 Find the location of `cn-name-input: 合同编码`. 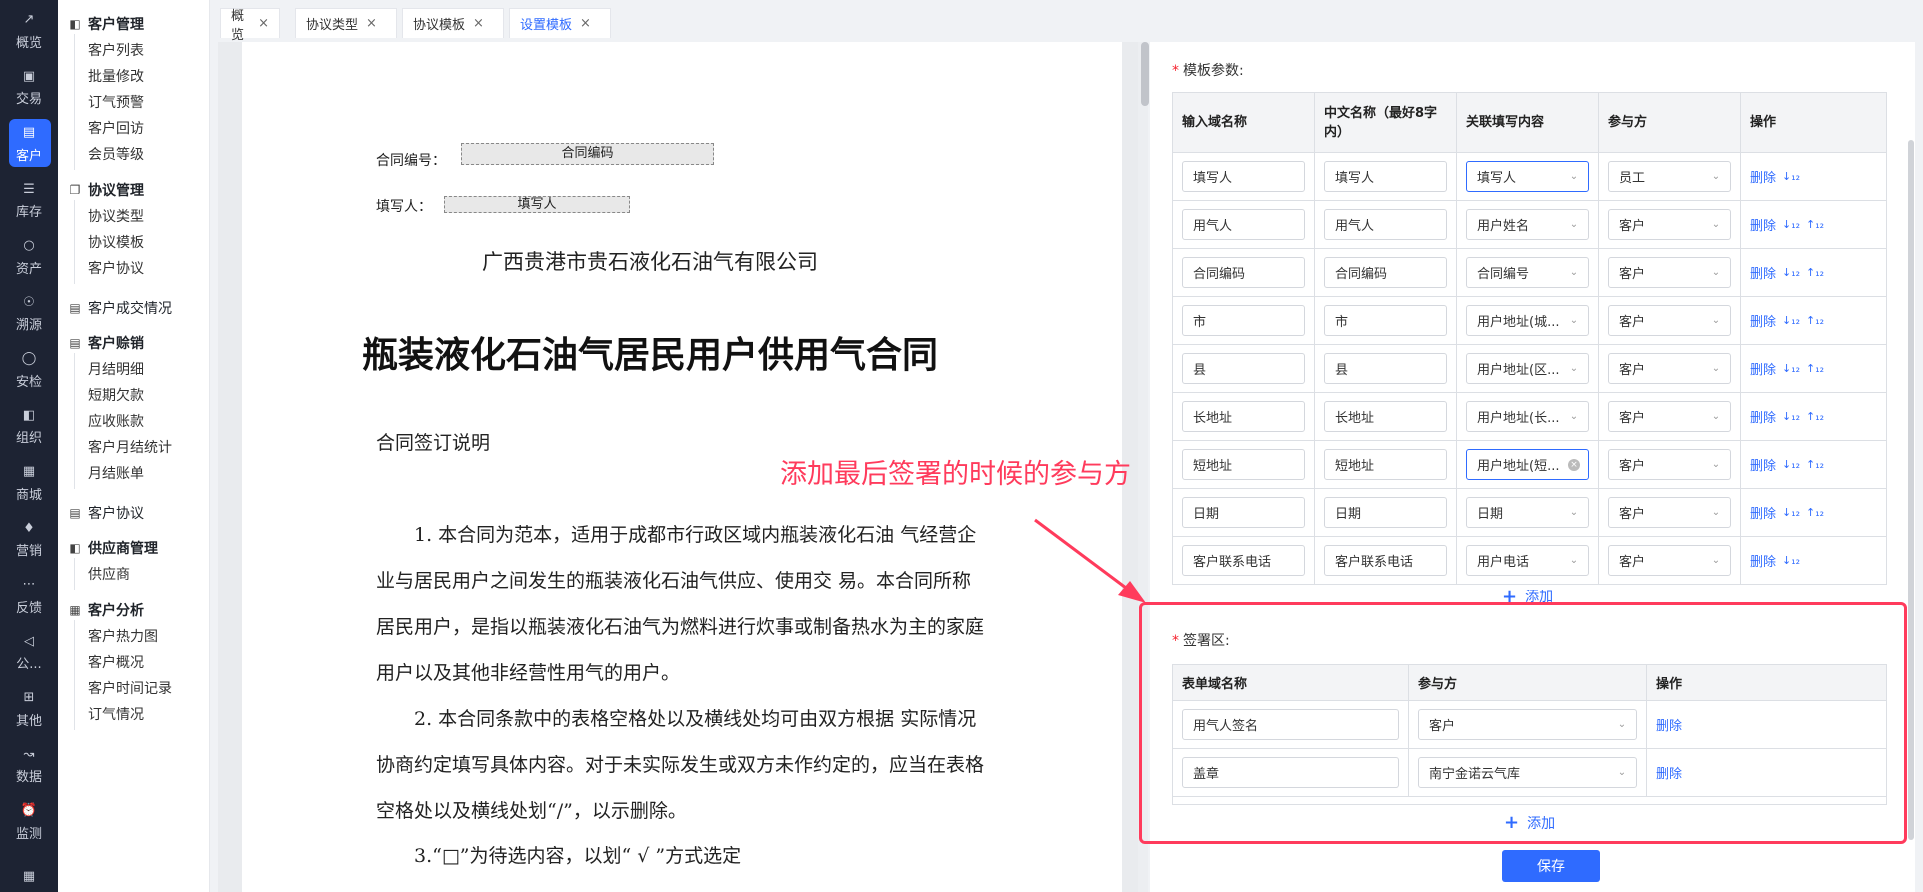

cn-name-input: 合同编码 is located at coordinates (1385, 272).